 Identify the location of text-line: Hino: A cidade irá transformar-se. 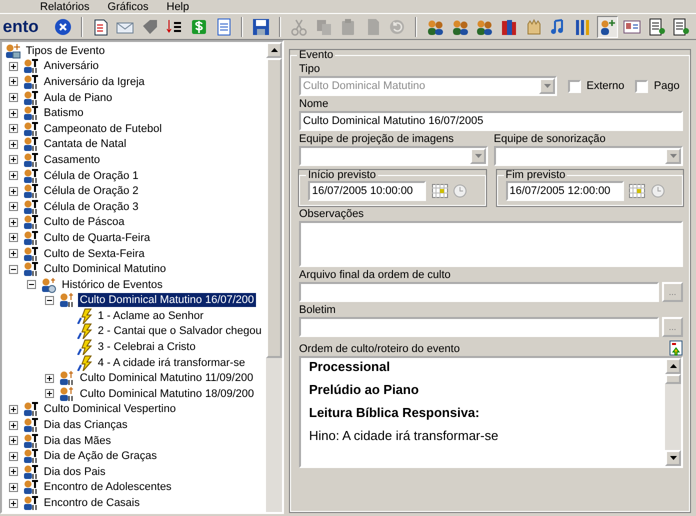
(404, 436).